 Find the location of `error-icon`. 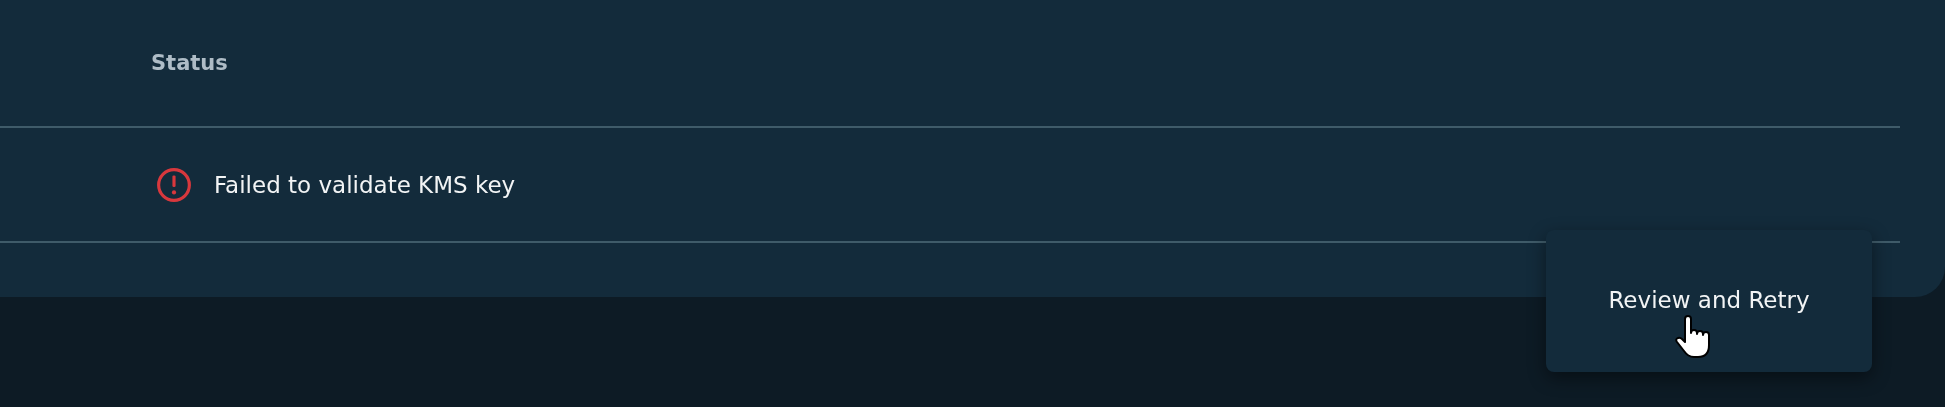

error-icon is located at coordinates (174, 184).